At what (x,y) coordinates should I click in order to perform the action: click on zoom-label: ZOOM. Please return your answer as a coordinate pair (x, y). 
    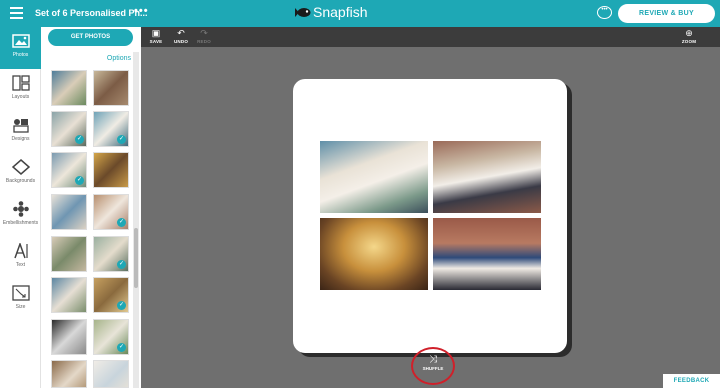
    Looking at the image, I should click on (689, 41).